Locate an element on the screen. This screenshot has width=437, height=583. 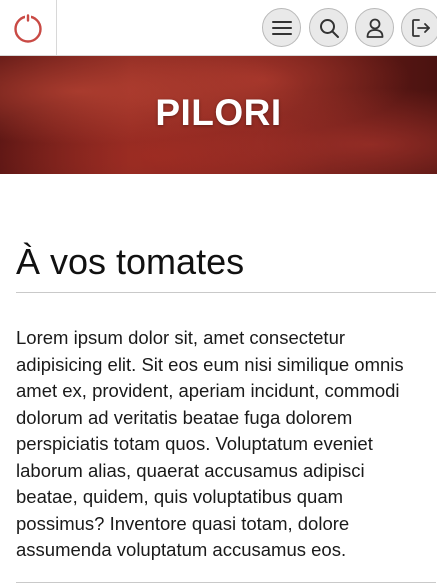
logout-button is located at coordinates (419, 27).